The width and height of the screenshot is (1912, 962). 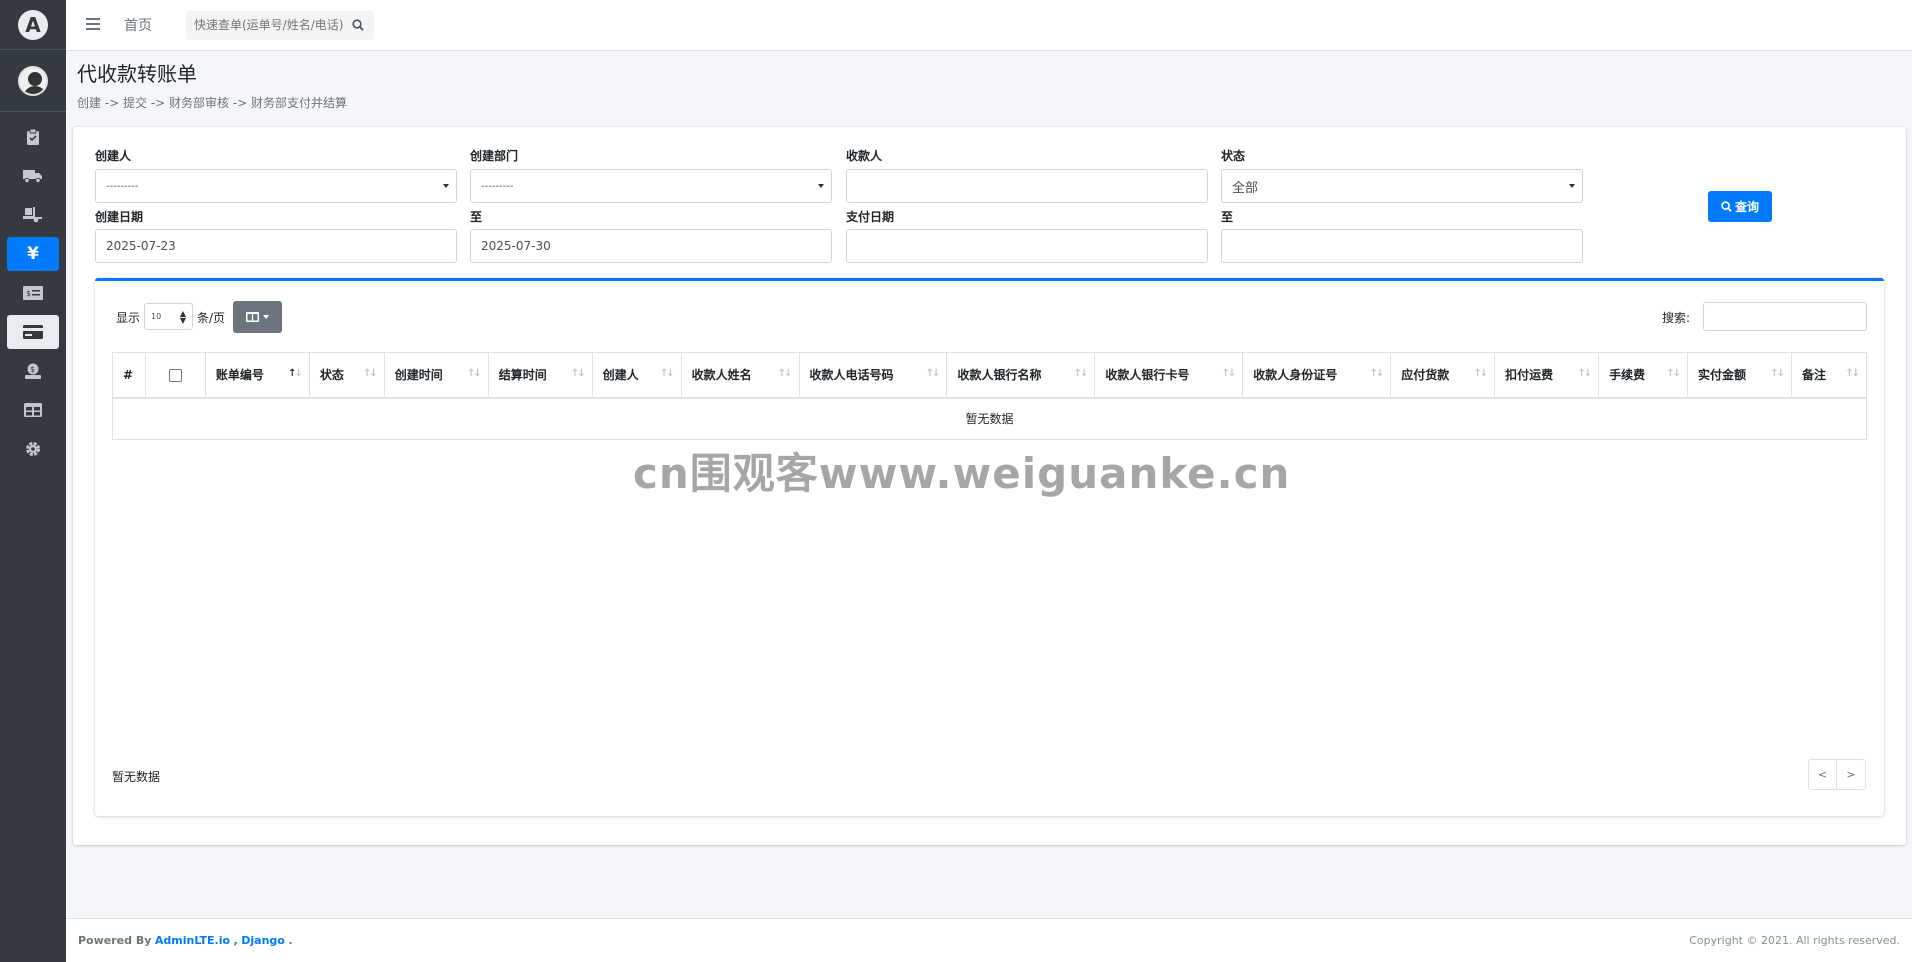 I want to click on create-date-to-label: 至, so click(x=476, y=217).